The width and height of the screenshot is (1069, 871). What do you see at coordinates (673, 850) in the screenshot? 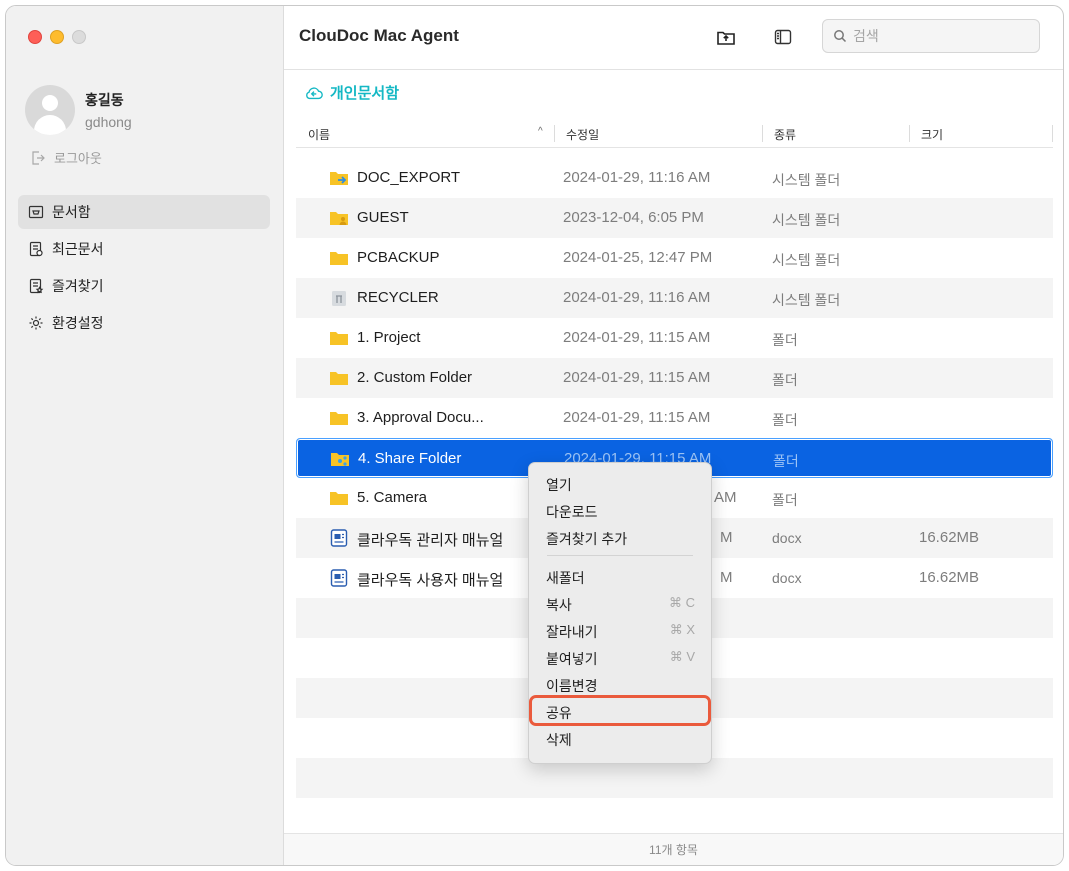
I see `item-count: 11개 항목` at bounding box center [673, 850].